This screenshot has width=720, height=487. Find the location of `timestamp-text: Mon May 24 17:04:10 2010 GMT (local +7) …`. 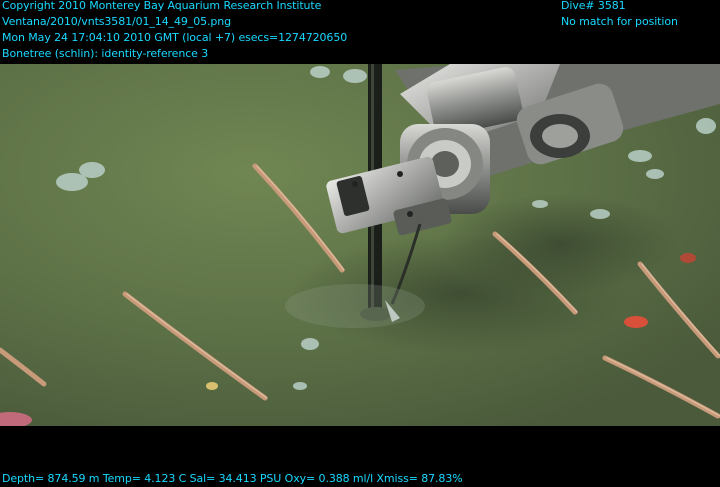

timestamp-text: Mon May 24 17:04:10 2010 GMT (local +7) … is located at coordinates (175, 37).